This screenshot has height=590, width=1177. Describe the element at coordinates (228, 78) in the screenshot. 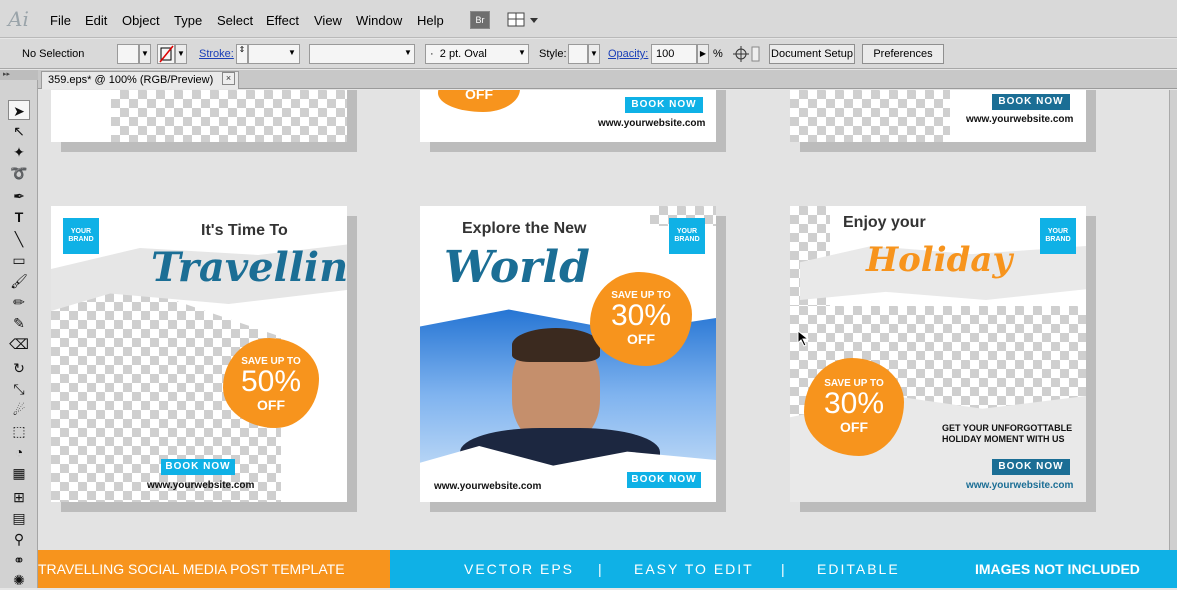

I see `close-tab-icon: ×` at that location.